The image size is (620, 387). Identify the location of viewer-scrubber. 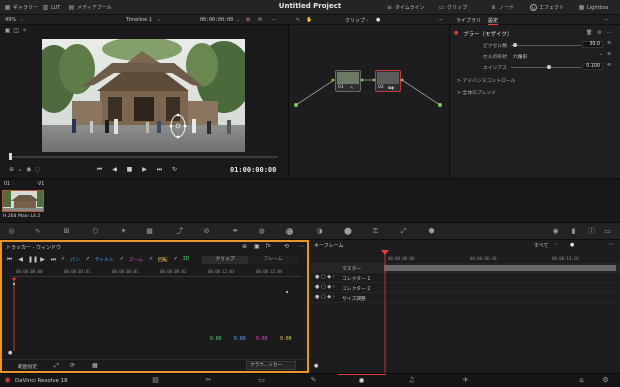
(144, 157).